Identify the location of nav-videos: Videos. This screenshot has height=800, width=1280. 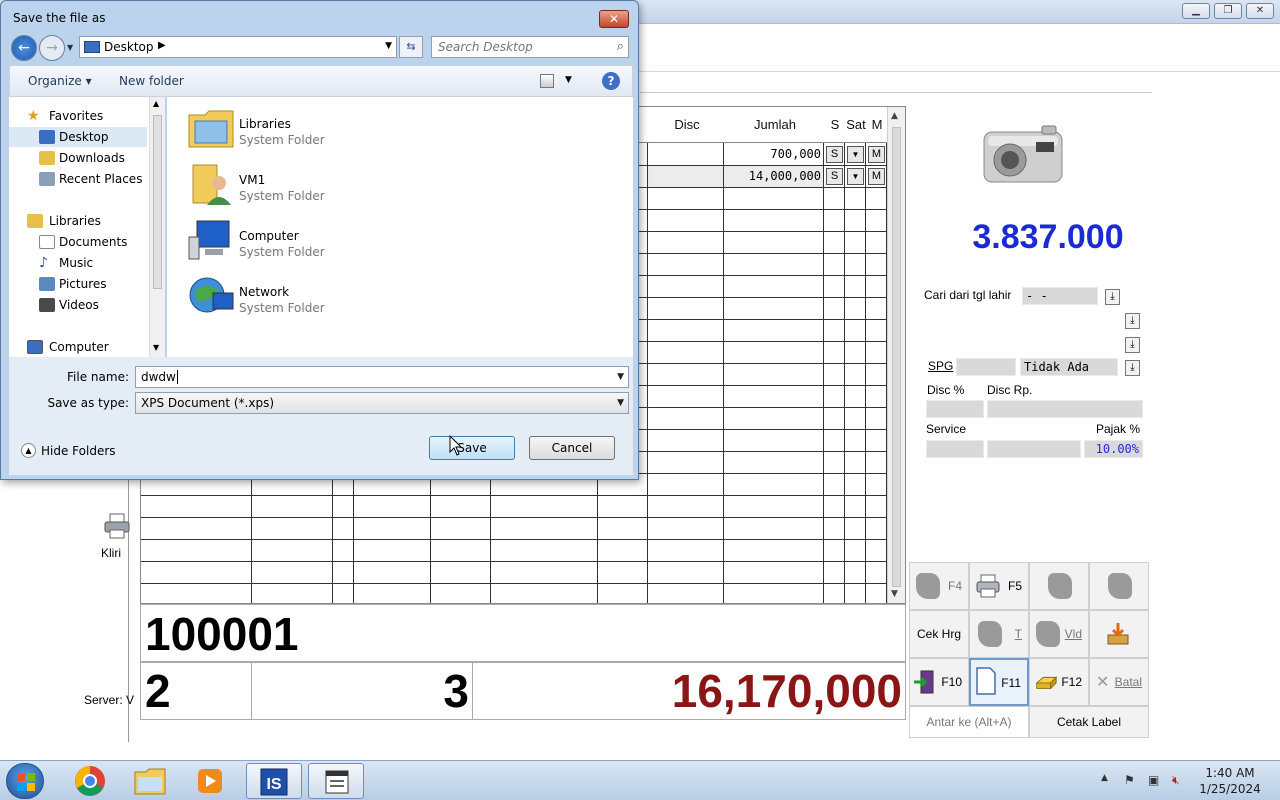
(79, 305).